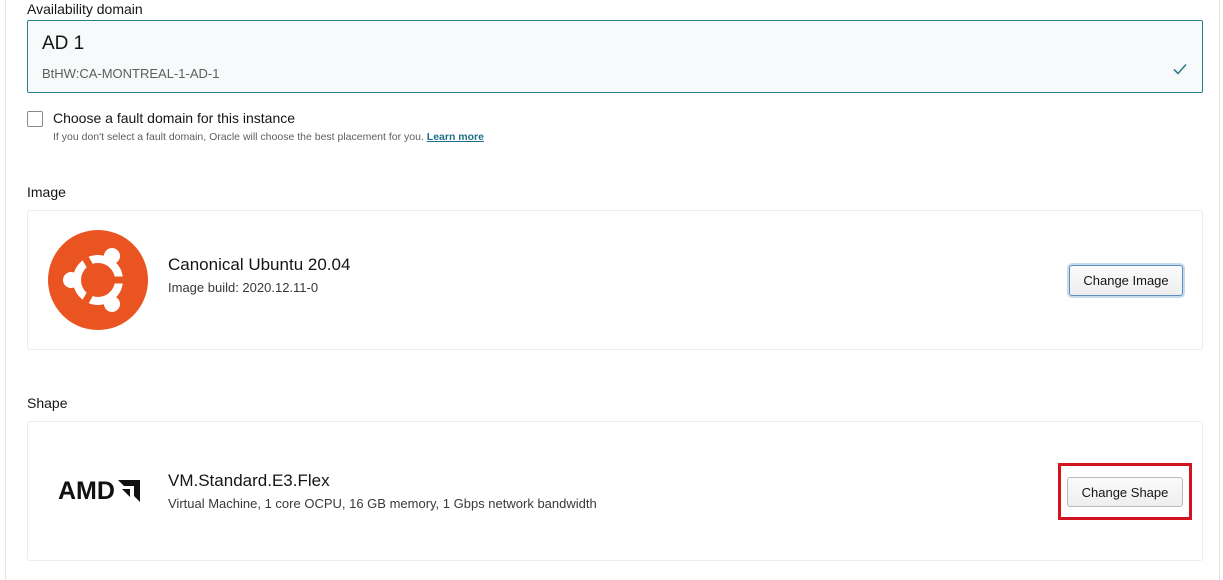 This screenshot has height=580, width=1223. I want to click on amd-logo-text: AMD, so click(86, 490).